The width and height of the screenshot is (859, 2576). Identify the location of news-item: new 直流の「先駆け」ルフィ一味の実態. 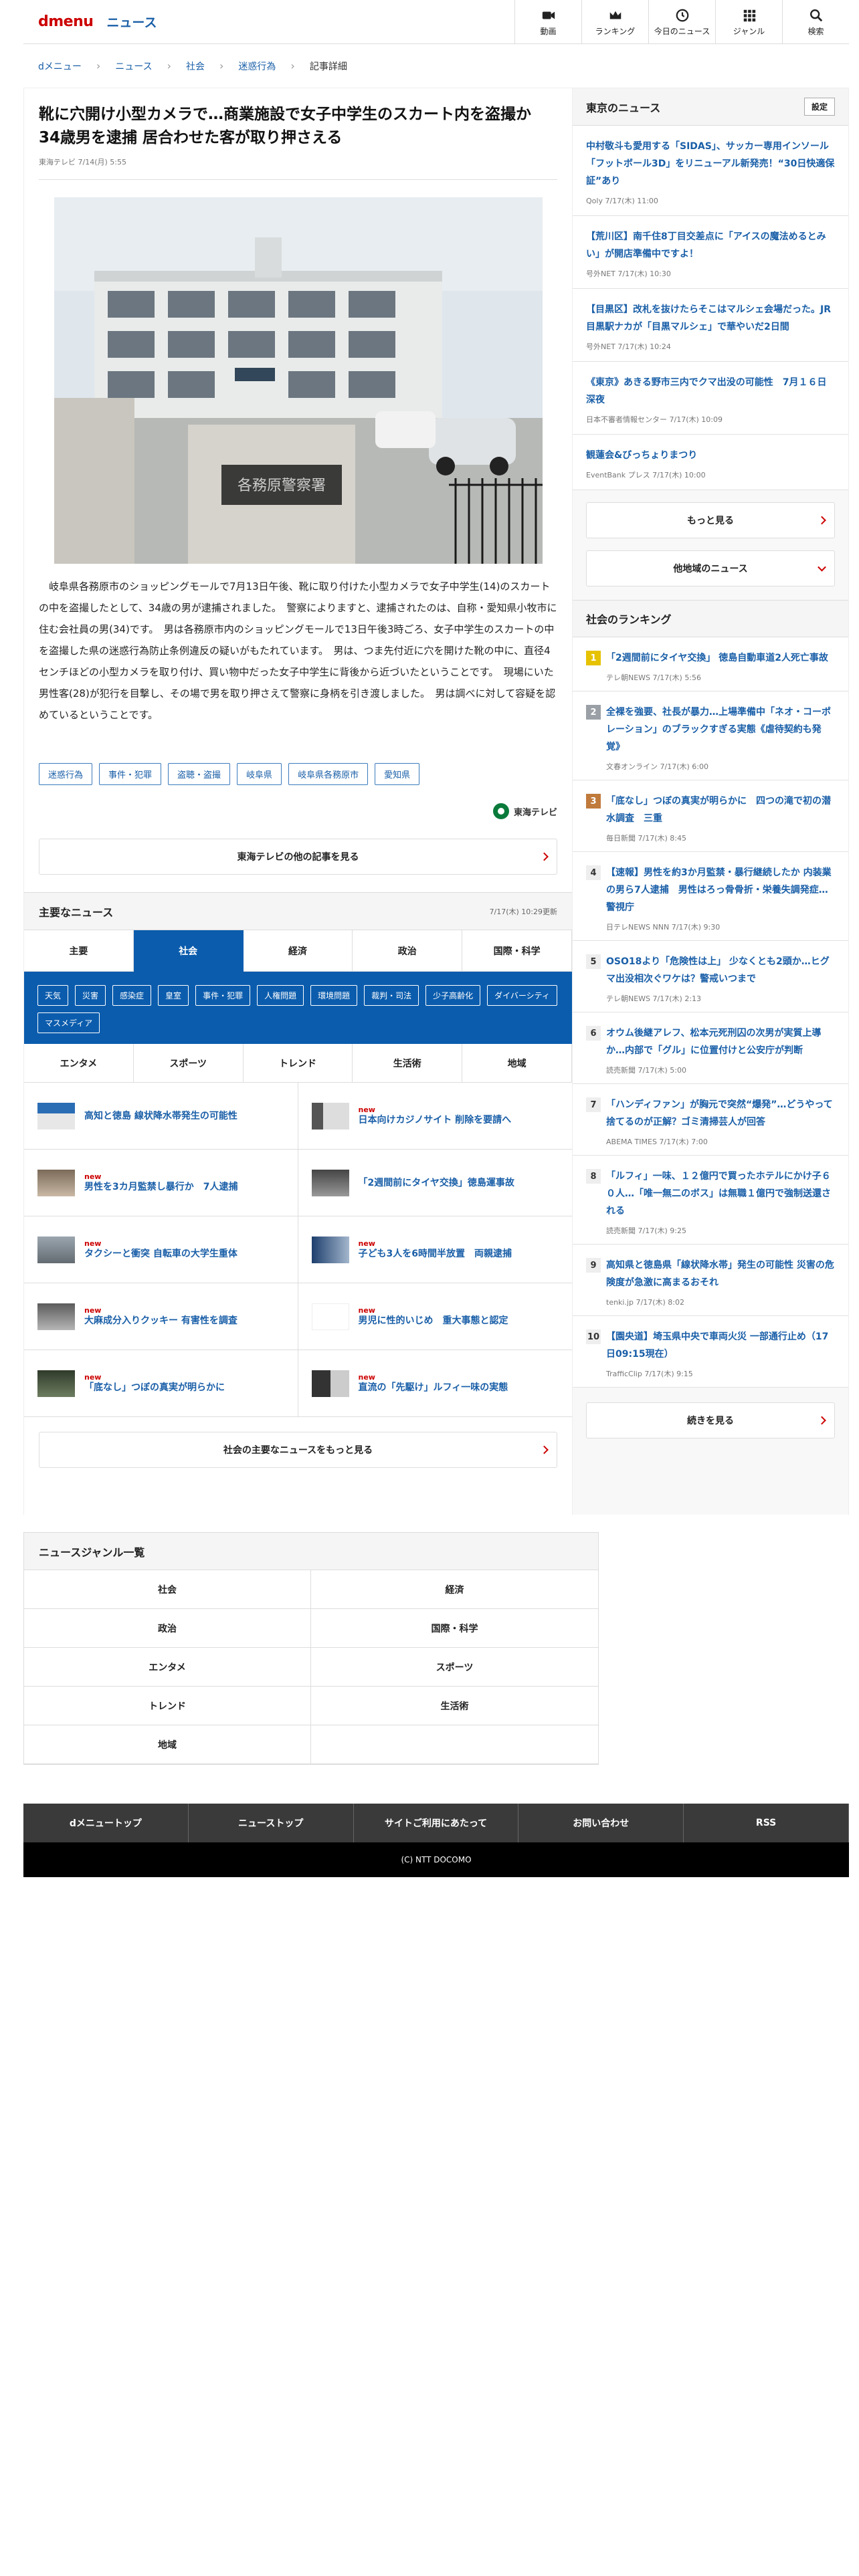
(435, 1383).